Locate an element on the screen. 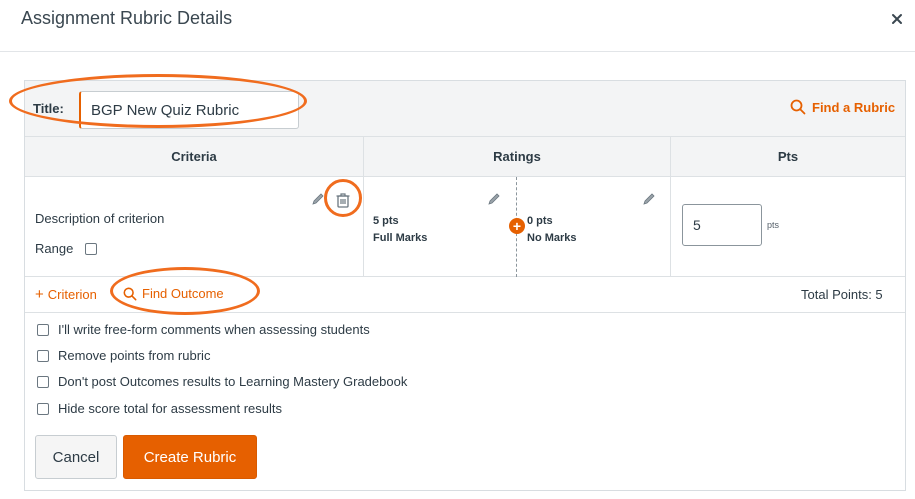  title-row: Title: Find a Rubric is located at coordinates (465, 109).